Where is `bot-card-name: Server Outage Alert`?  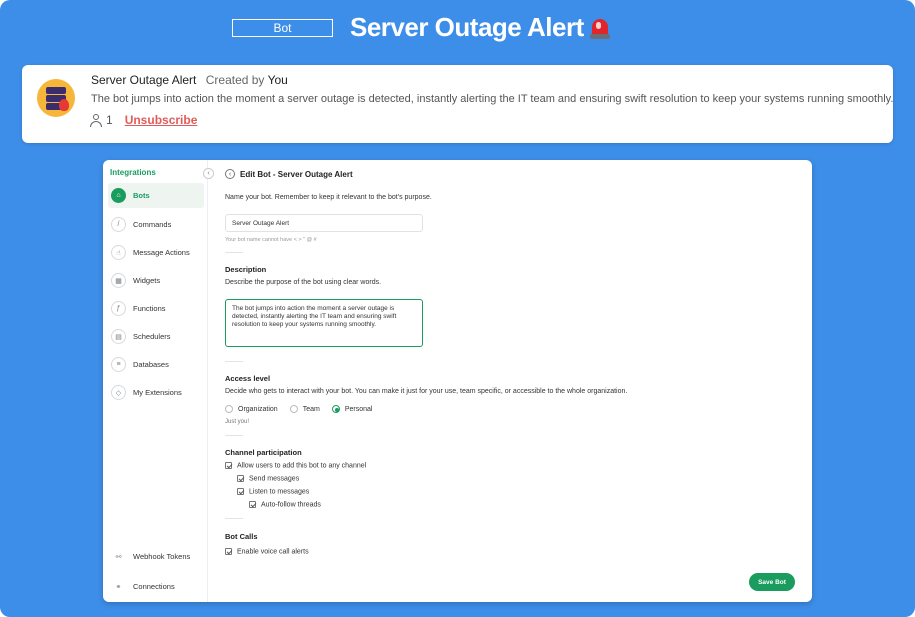
bot-card-name: Server Outage Alert is located at coordinates (144, 80).